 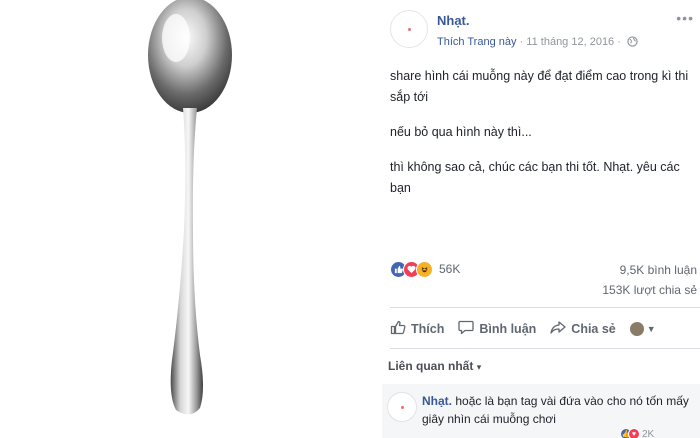 What do you see at coordinates (409, 29) in the screenshot?
I see `page-avatar` at bounding box center [409, 29].